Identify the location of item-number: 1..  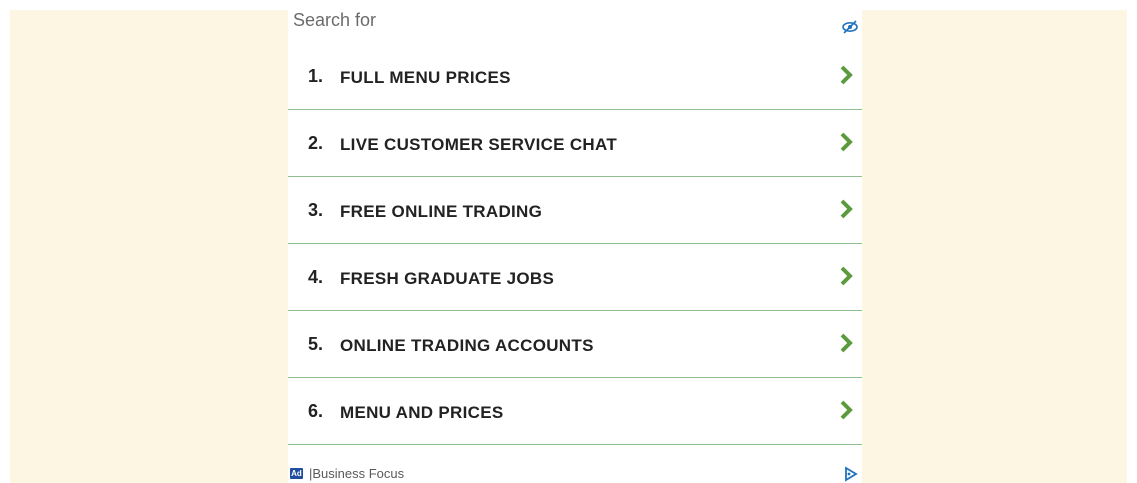
(316, 76).